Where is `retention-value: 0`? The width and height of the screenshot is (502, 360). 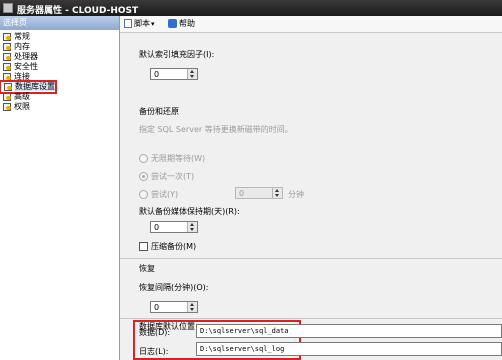
retention-value: 0 is located at coordinates (157, 227).